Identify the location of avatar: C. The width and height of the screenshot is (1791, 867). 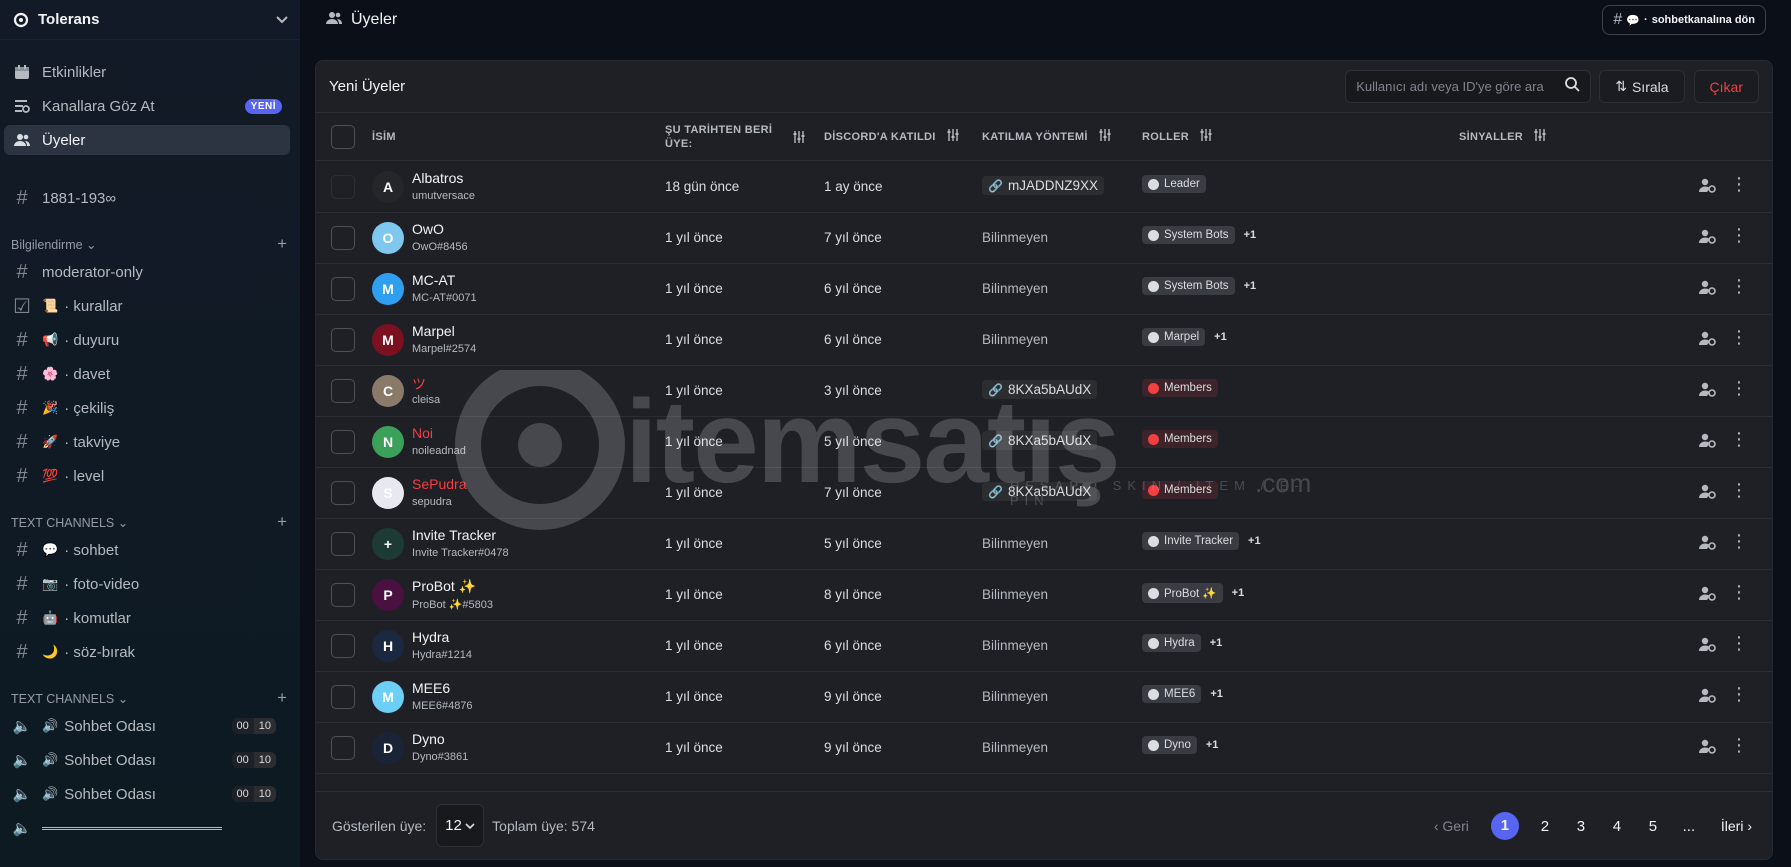
(388, 391).